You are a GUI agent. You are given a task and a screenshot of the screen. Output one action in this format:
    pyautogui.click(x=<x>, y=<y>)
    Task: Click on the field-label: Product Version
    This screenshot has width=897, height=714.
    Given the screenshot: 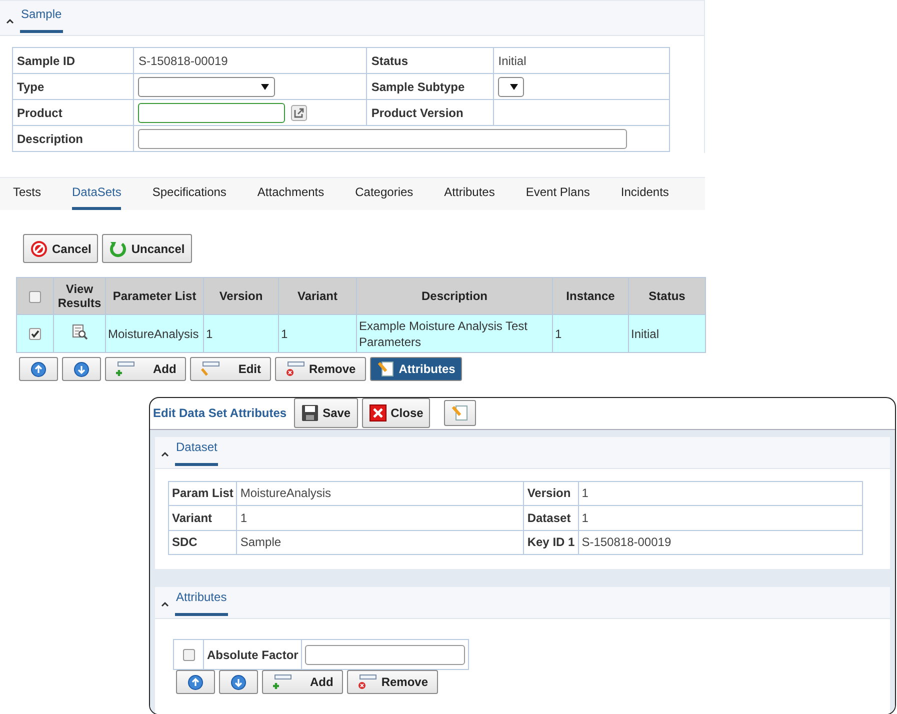 What is the action you would take?
    pyautogui.click(x=430, y=113)
    